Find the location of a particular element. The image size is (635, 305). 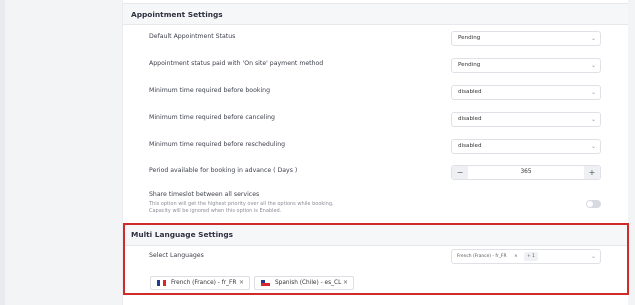

advance-booking-input: 365 is located at coordinates (526, 172).